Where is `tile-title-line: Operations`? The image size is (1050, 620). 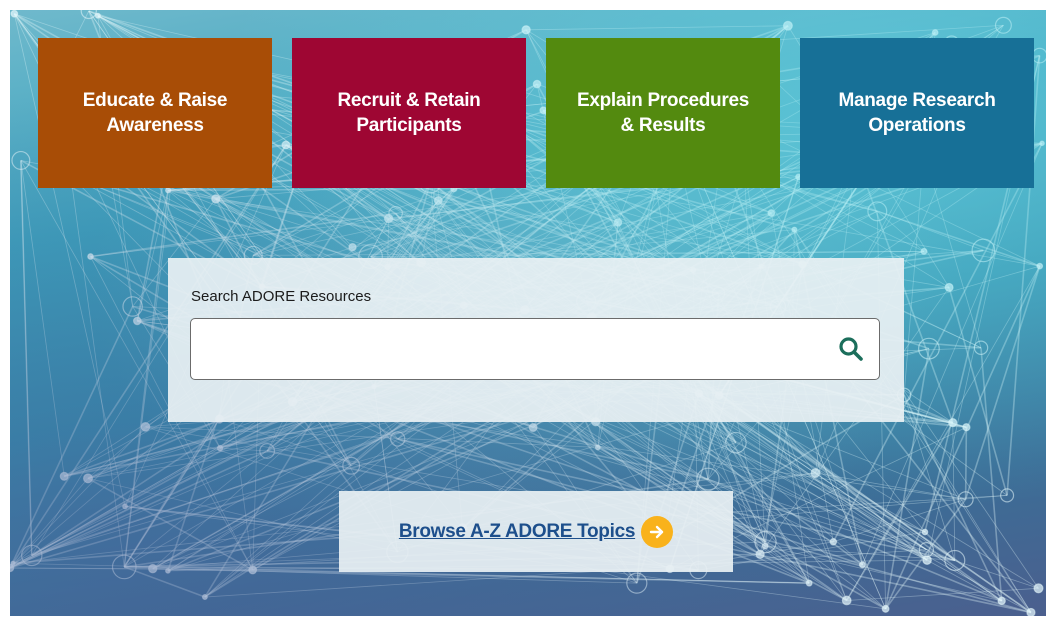 tile-title-line: Operations is located at coordinates (917, 125).